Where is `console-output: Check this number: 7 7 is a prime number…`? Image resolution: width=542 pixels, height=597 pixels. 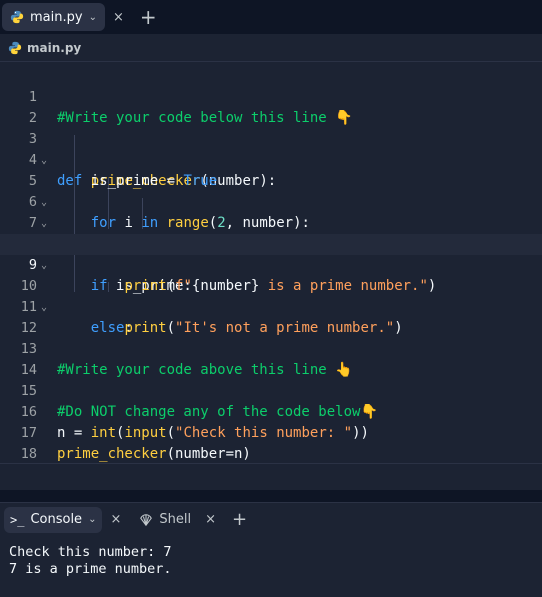 console-output: Check this number: 7 7 is a prime number… is located at coordinates (271, 566).